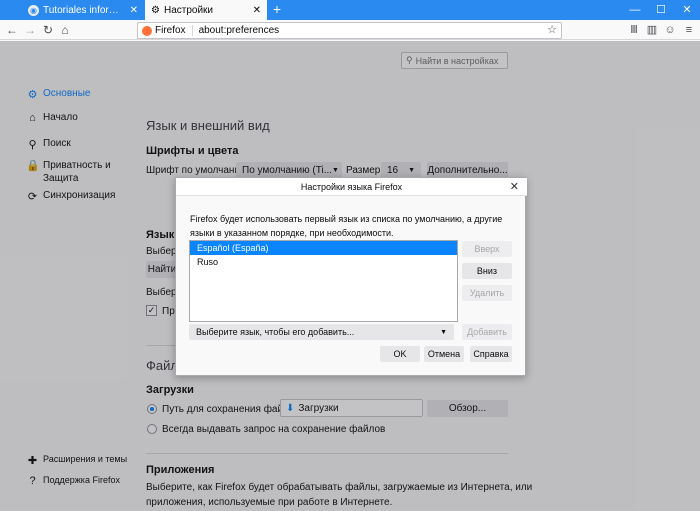 The image size is (700, 511). Describe the element at coordinates (487, 249) in the screenshot. I see `move-up-button: Вверх` at that location.